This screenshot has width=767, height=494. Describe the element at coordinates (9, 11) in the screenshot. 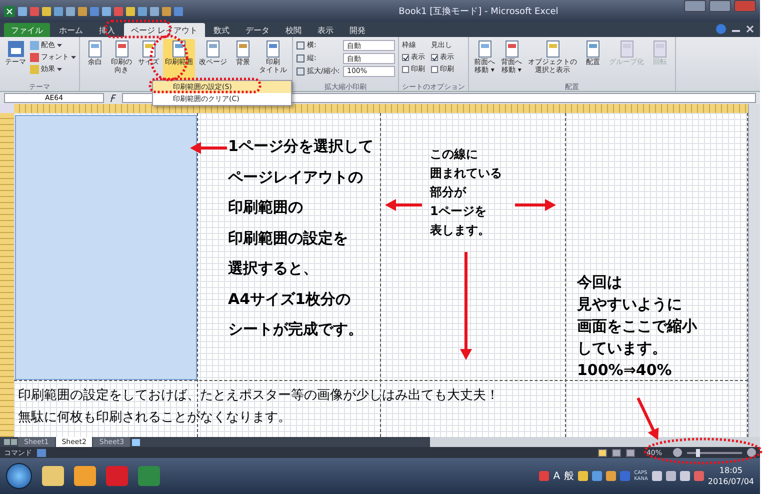

I see `excel-icon` at that location.